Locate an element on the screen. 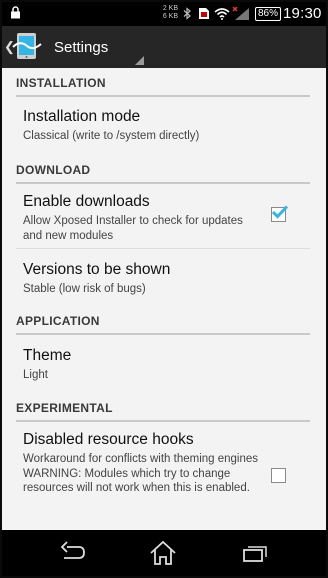 The height and width of the screenshot is (578, 328). checkmark-icon is located at coordinates (279, 212).